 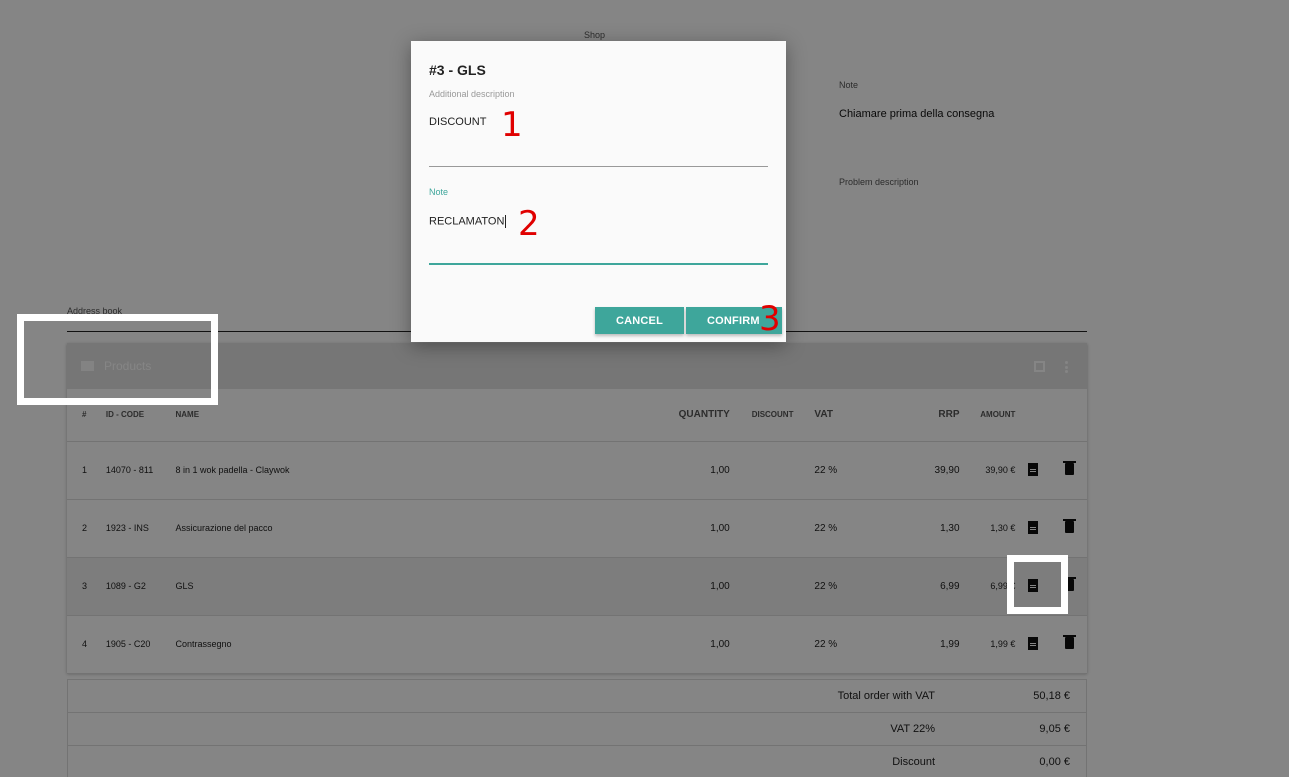 I want to click on additional-description-label: Additional description, so click(x=472, y=94).